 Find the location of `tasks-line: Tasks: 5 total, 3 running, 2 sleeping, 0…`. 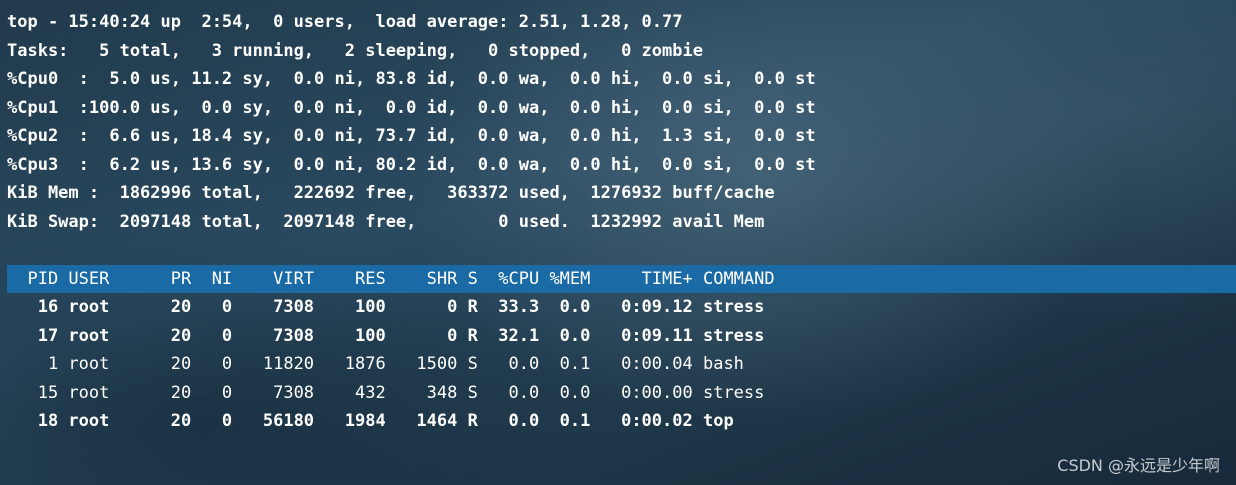

tasks-line: Tasks: 5 total, 3 running, 2 sleeping, 0… is located at coordinates (355, 50).